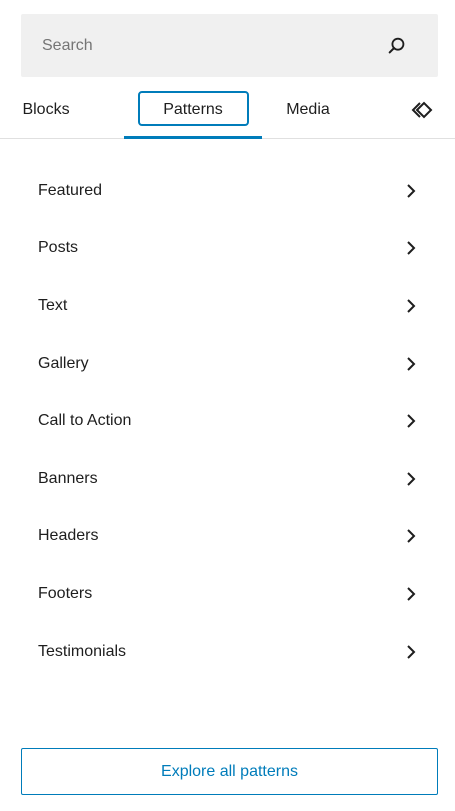  Describe the element at coordinates (65, 593) in the screenshot. I see `category-label: Footers` at that location.